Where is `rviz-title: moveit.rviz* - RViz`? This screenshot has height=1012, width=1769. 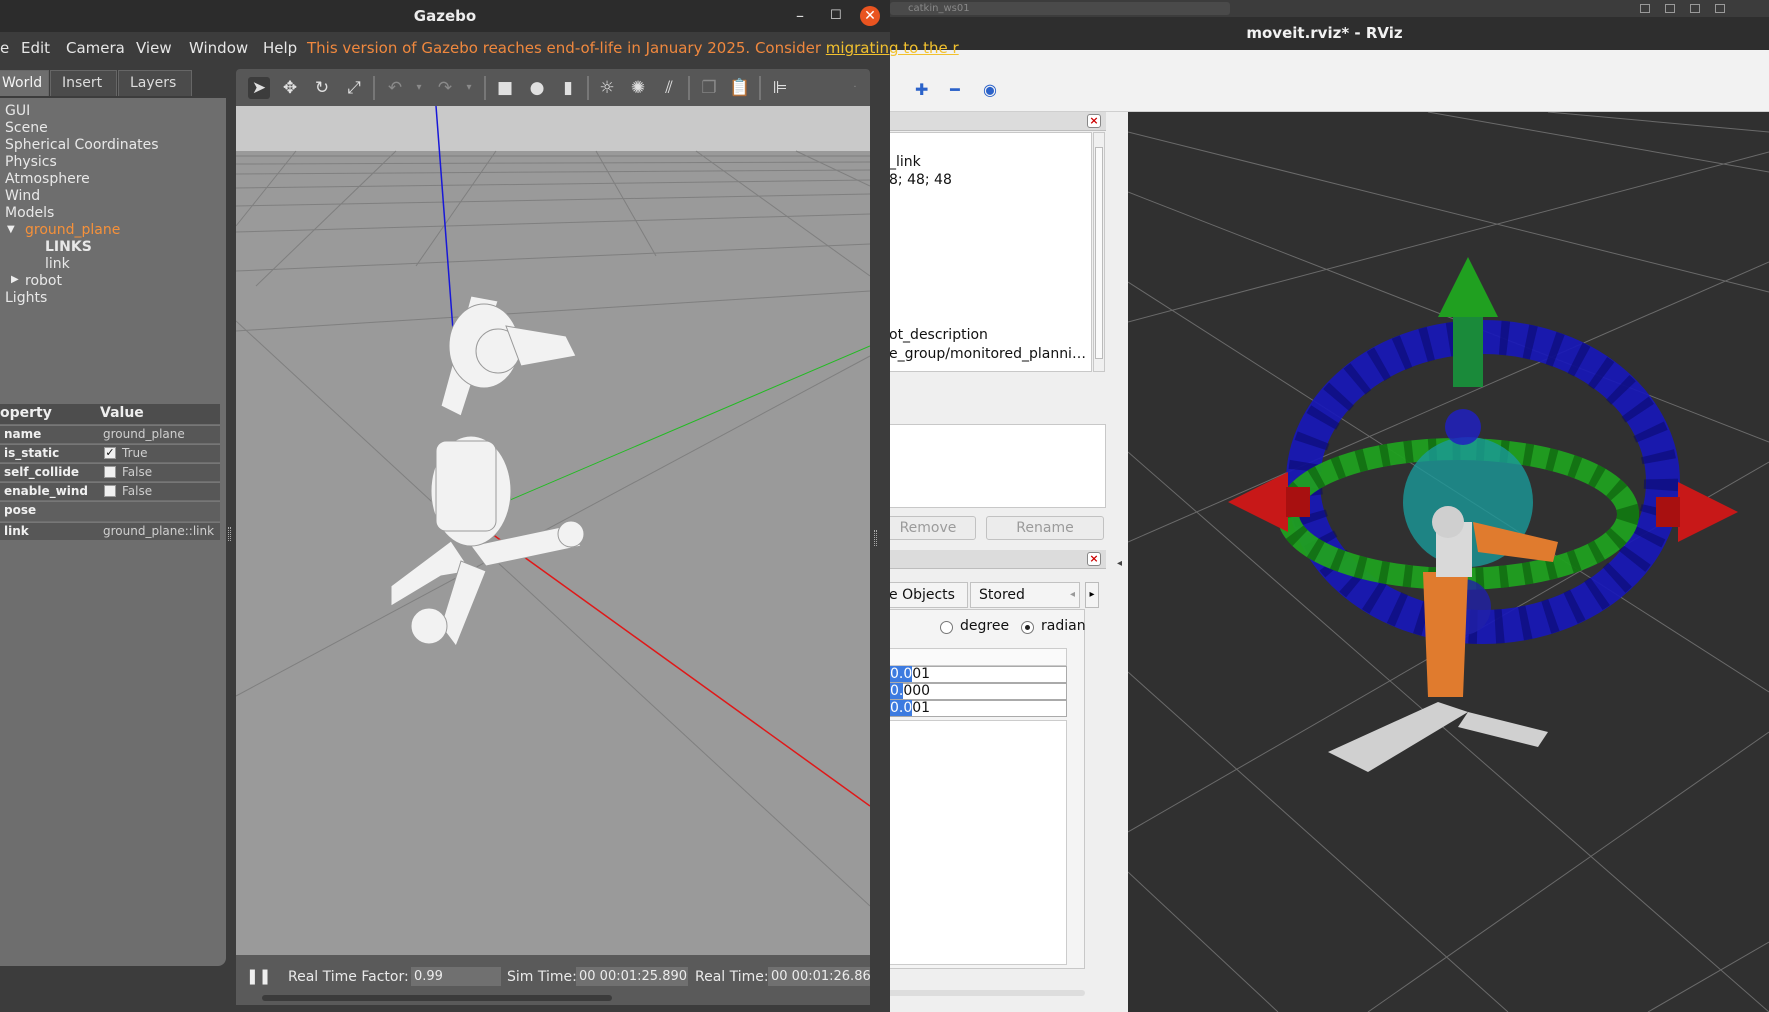 rviz-title: moveit.rviz* - RViz is located at coordinates (1324, 33).